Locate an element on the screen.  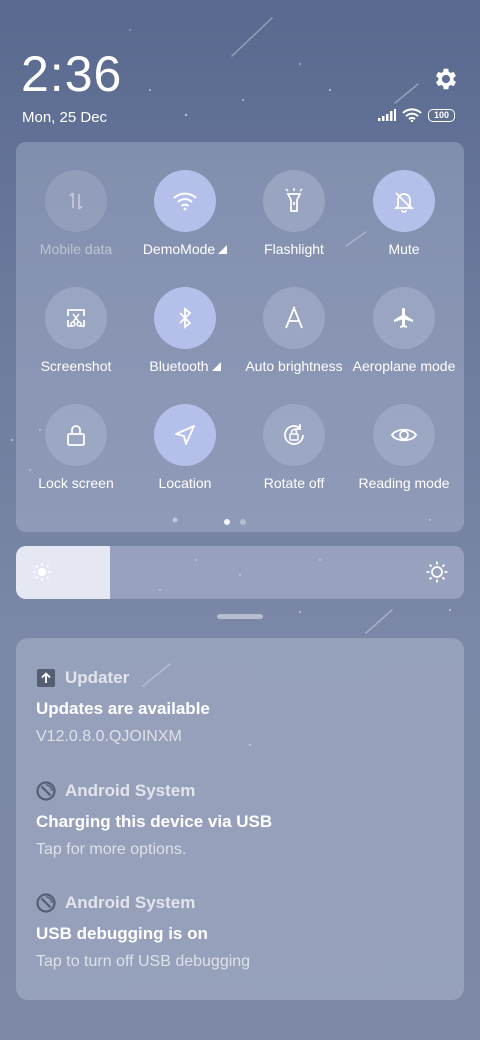
tile-aeroplane-mode: Aeroplane mode is located at coordinates (404, 330).